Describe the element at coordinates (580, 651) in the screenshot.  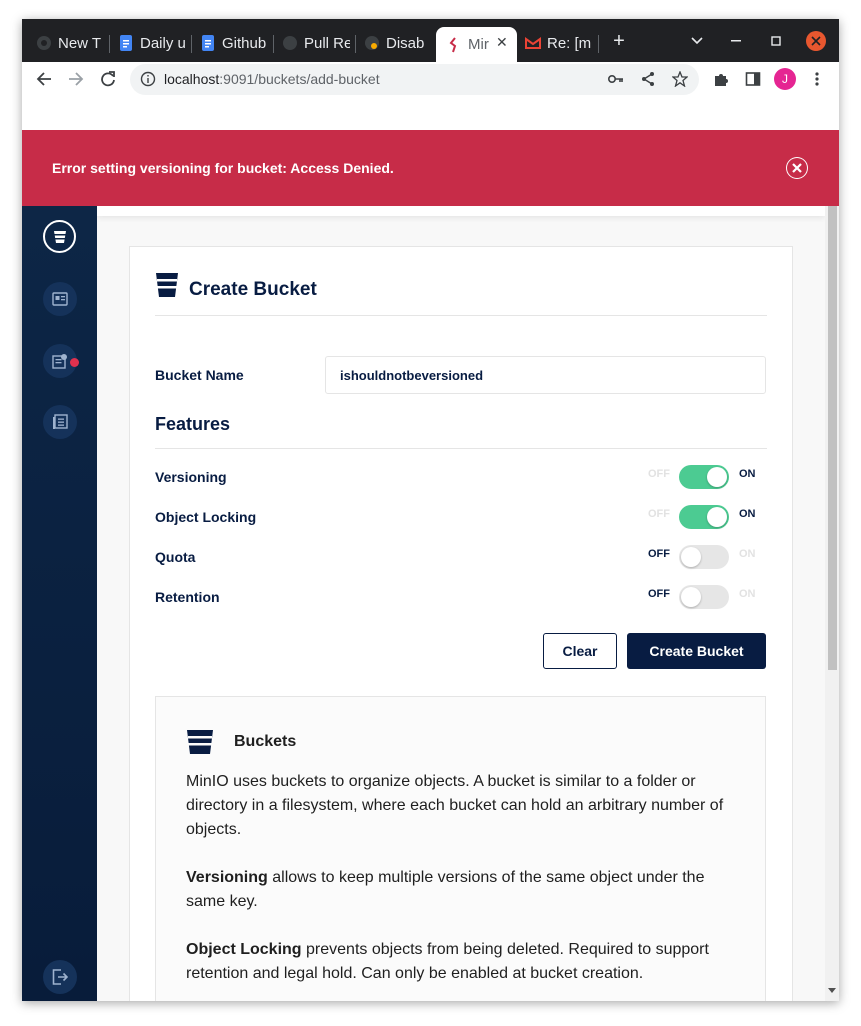
I see `clear-button: Clear` at that location.